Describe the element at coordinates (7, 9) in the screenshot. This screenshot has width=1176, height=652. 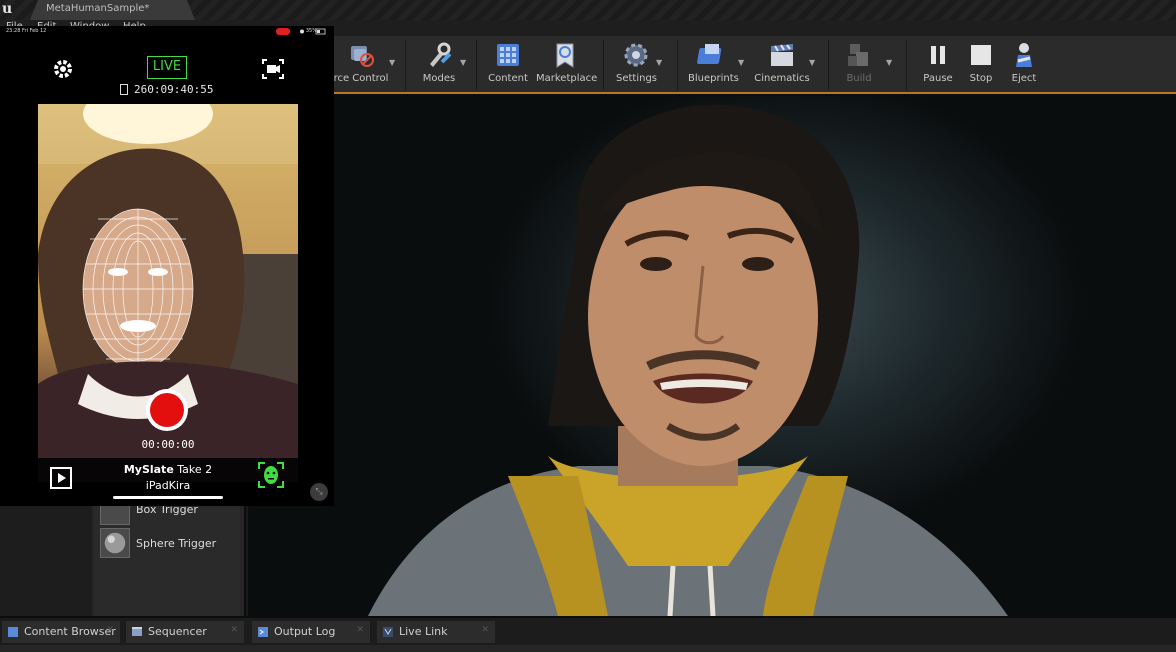
I see `unreal-logo-icon: u` at that location.